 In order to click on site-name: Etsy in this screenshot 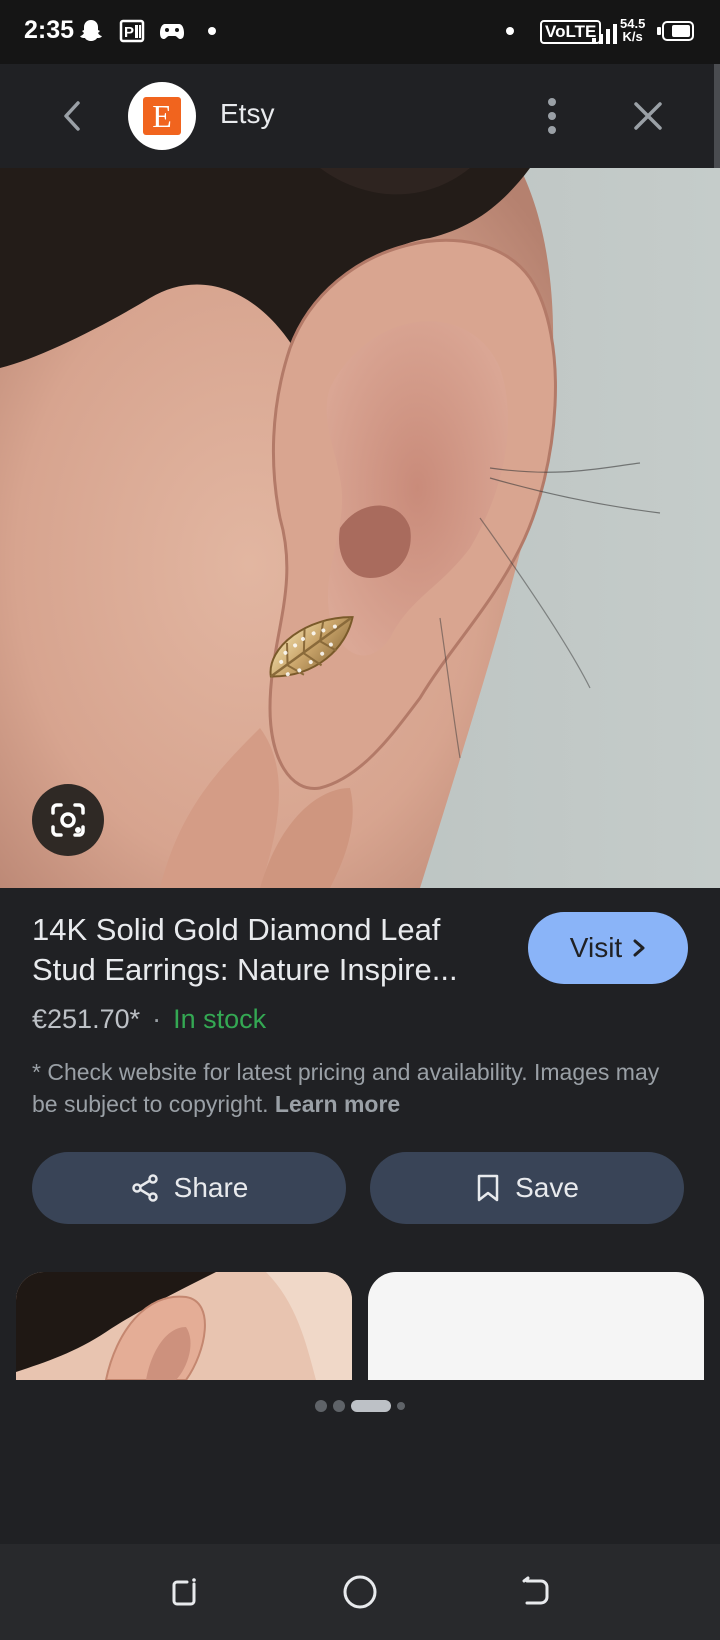, I will do `click(247, 114)`.